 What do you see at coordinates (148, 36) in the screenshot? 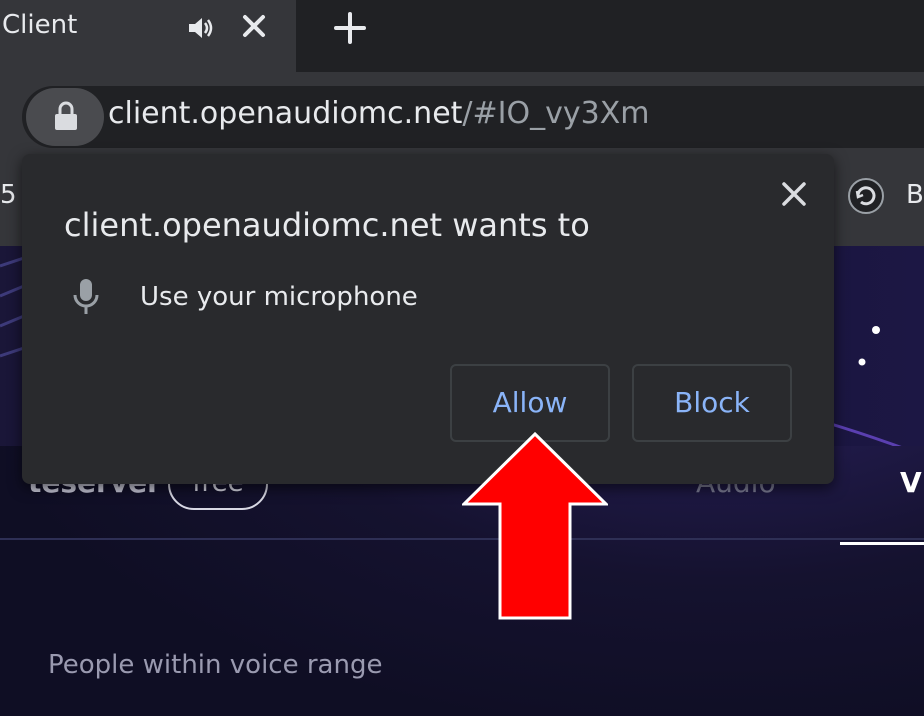
I see `browser-tab: Client` at bounding box center [148, 36].